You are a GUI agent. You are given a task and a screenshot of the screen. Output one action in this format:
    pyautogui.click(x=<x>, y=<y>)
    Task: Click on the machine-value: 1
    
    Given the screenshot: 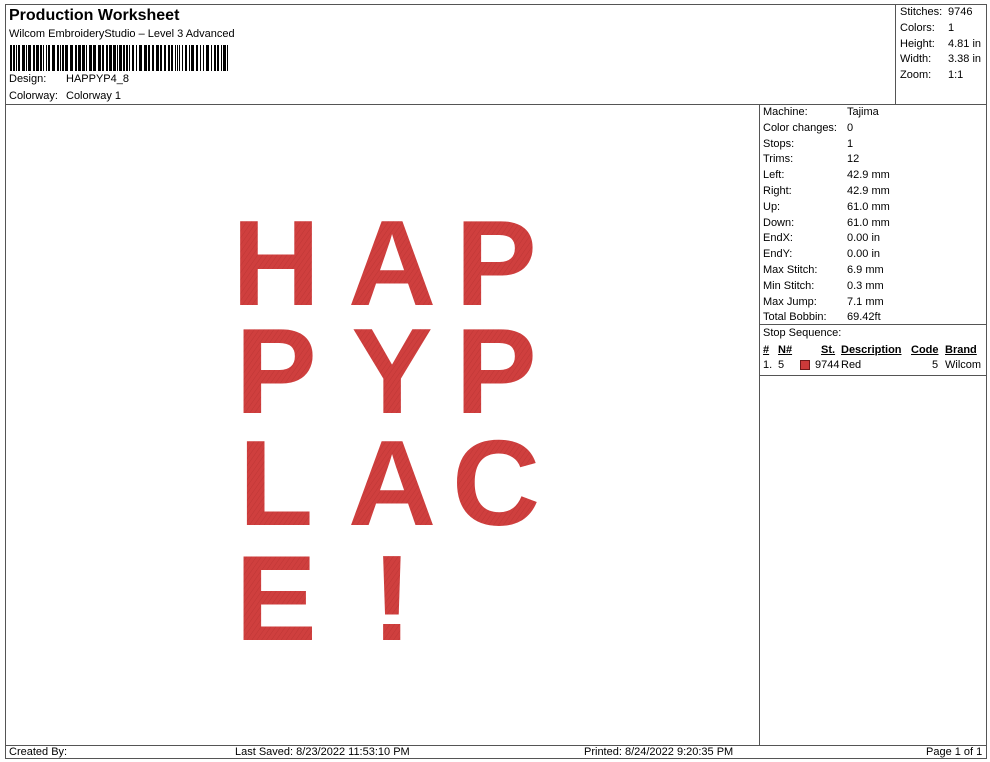 What is the action you would take?
    pyautogui.click(x=850, y=143)
    